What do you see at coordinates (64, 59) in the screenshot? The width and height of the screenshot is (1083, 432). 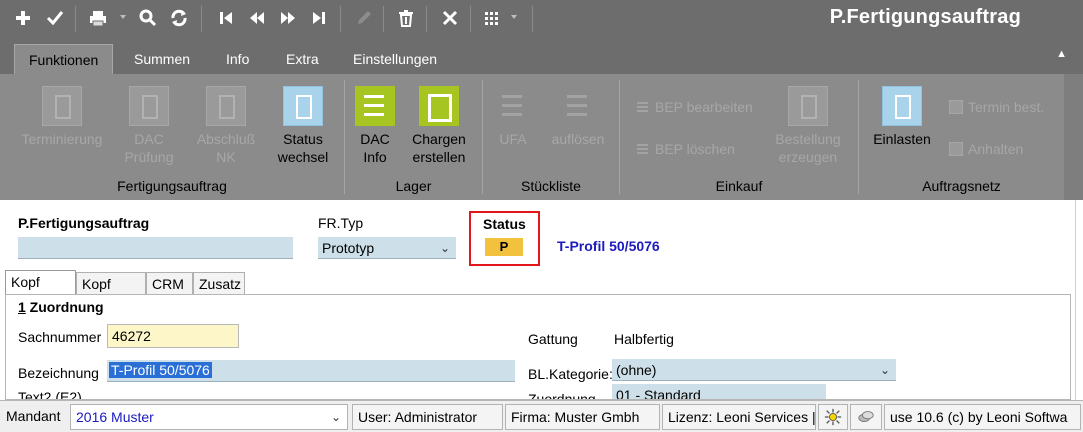 I see `tab-funktionen: Funktionen` at bounding box center [64, 59].